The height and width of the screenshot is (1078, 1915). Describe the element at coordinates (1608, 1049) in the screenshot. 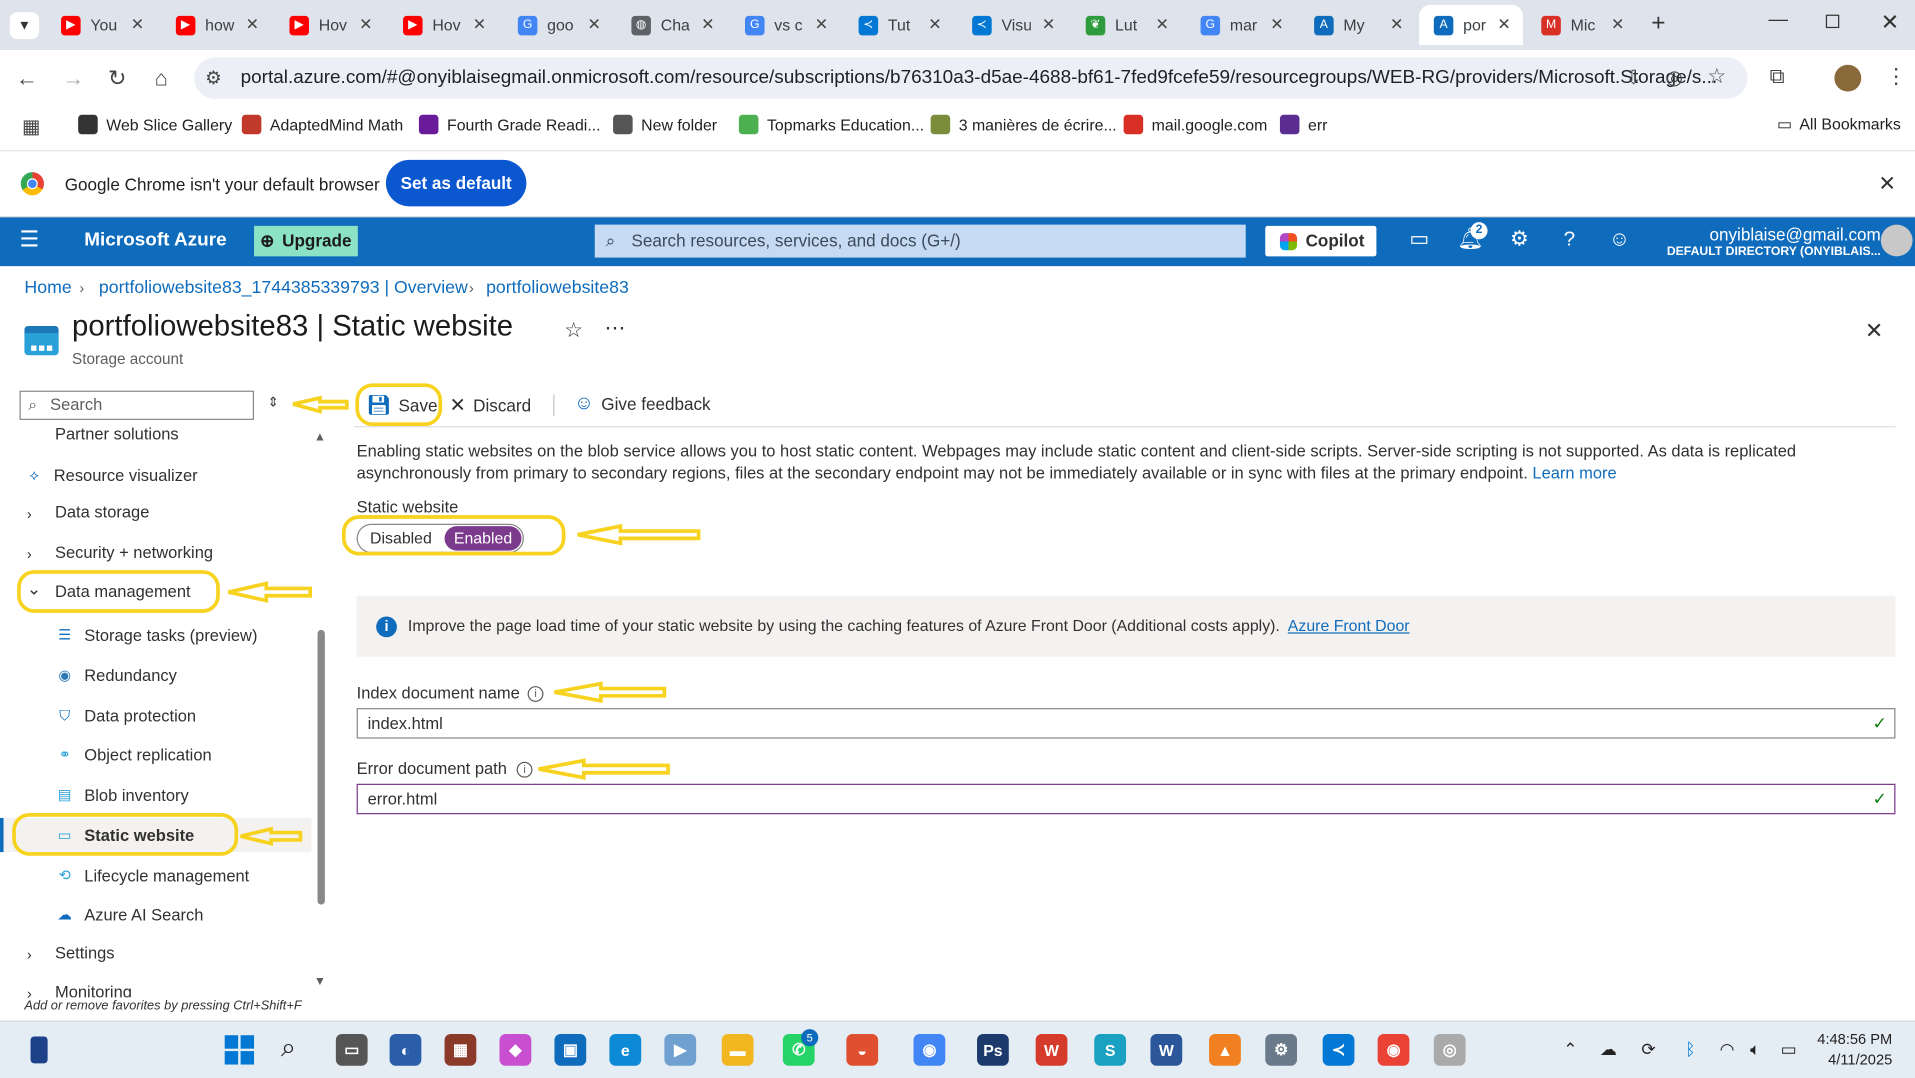

I see `onedrive-icon: ☁` at that location.